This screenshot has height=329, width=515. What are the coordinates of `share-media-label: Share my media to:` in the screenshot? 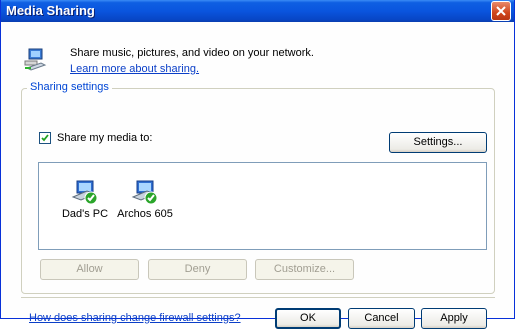 It's located at (105, 138).